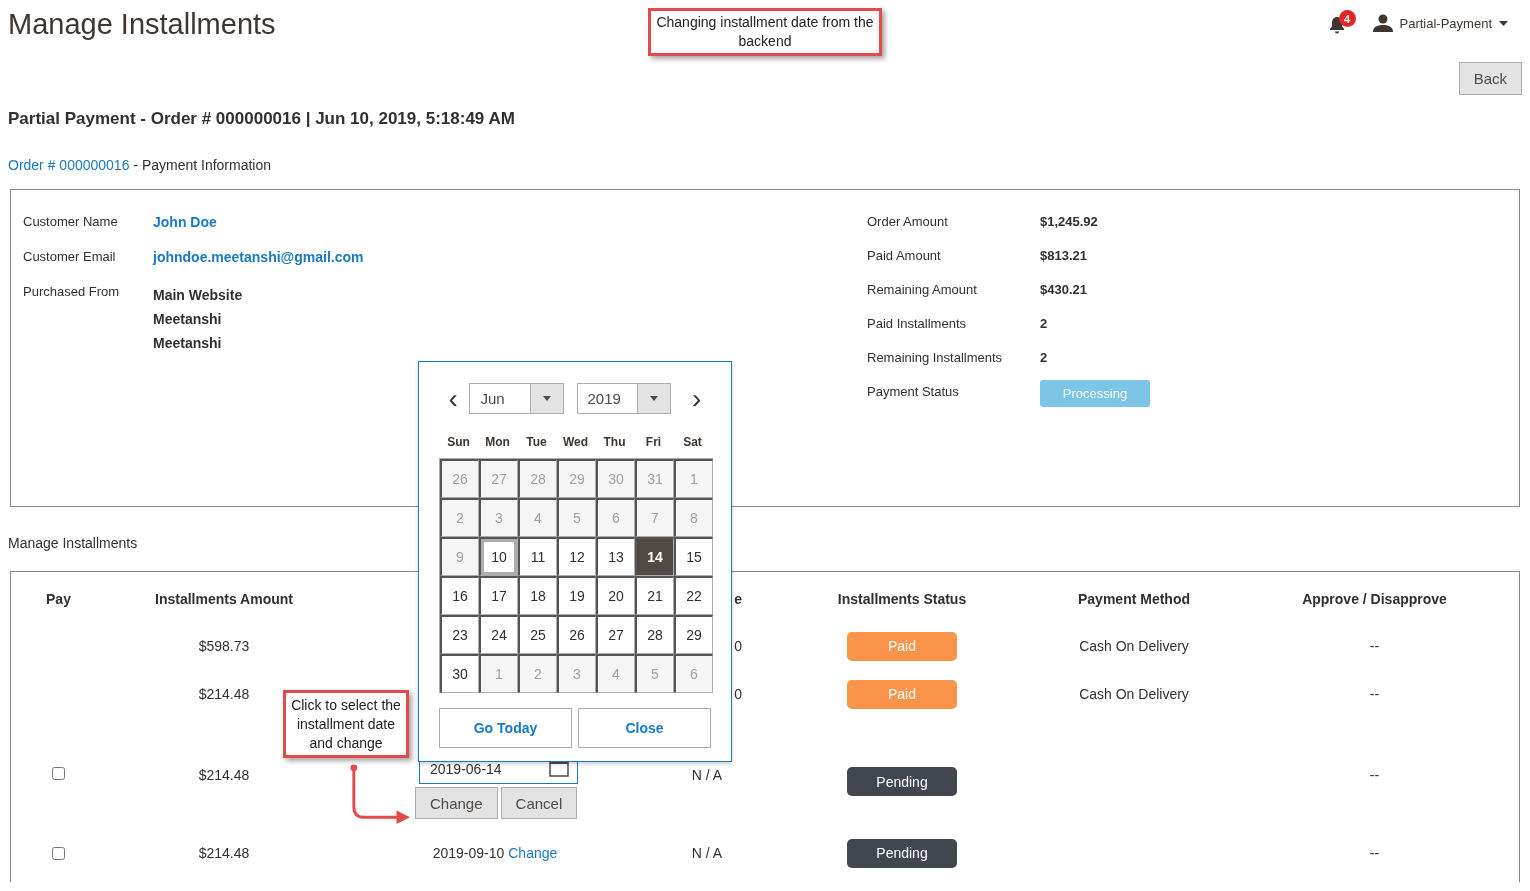  Describe the element at coordinates (69, 165) in the screenshot. I see `order-link: Order # 000000016` at that location.